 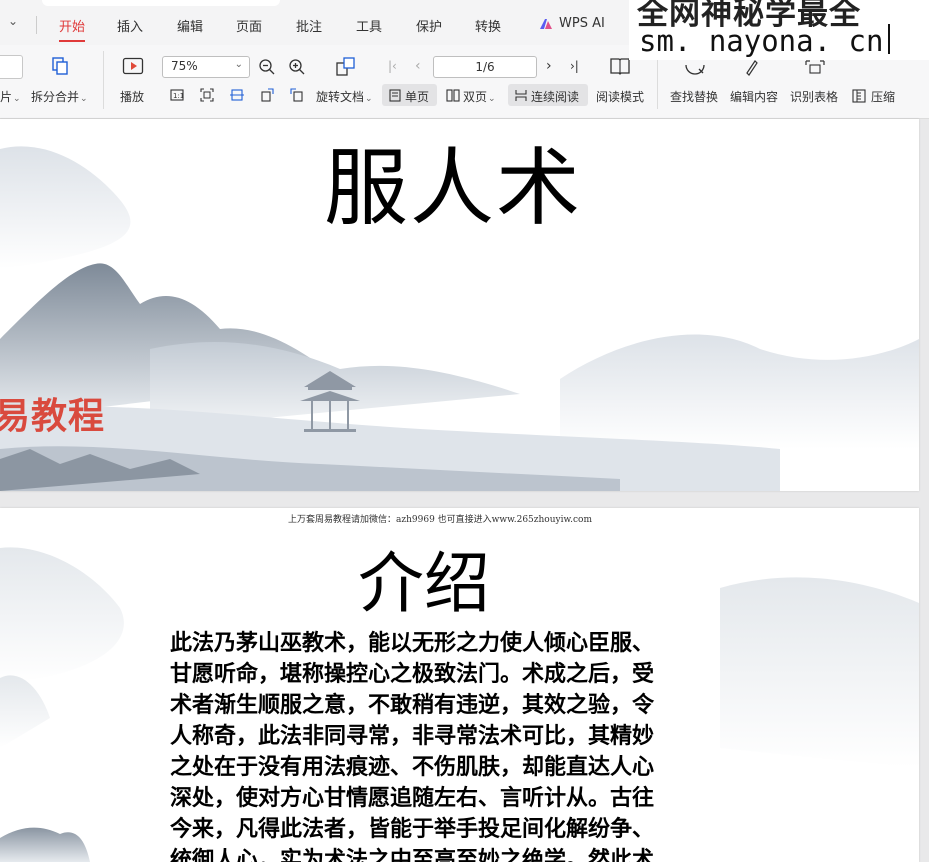 I want to click on body-line: 此法乃茅山巫教术，能以无形之力使人倾心臣服、, so click(x=412, y=643).